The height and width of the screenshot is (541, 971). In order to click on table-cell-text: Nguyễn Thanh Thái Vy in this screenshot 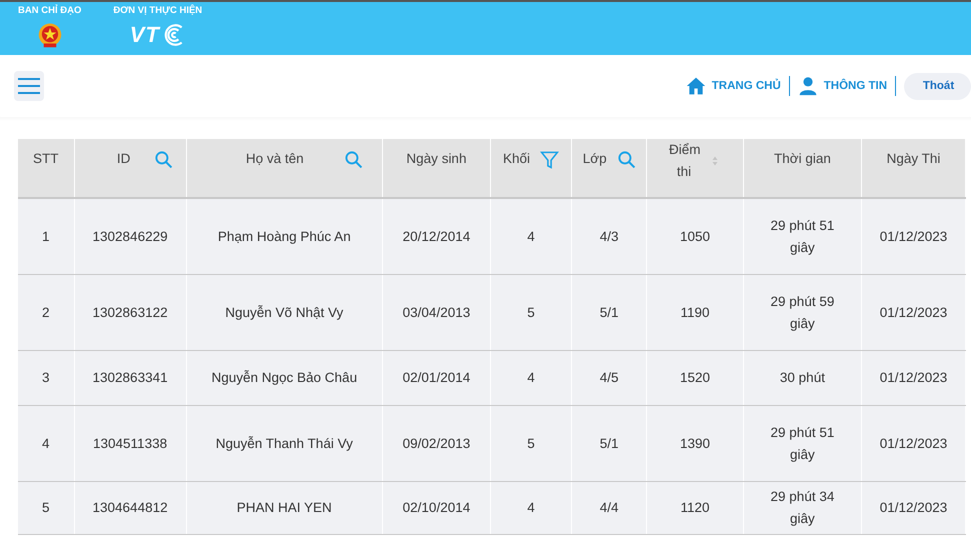, I will do `click(284, 443)`.